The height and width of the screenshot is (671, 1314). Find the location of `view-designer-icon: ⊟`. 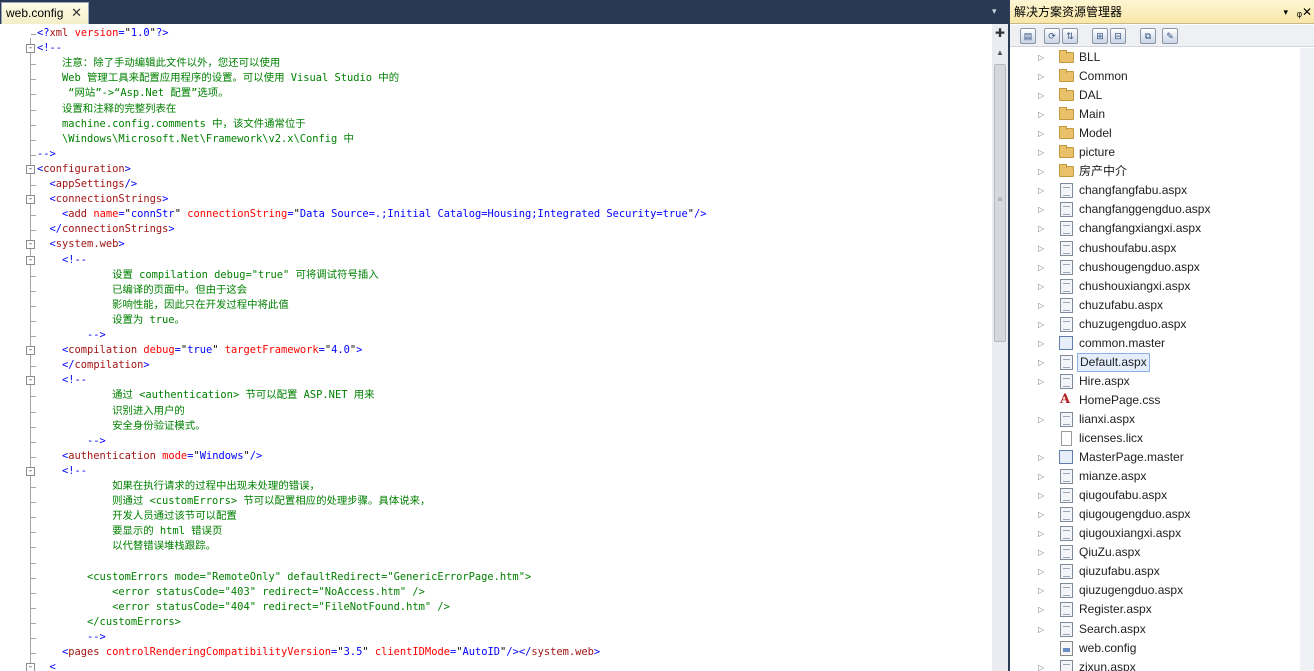

view-designer-icon: ⊟ is located at coordinates (1118, 36).